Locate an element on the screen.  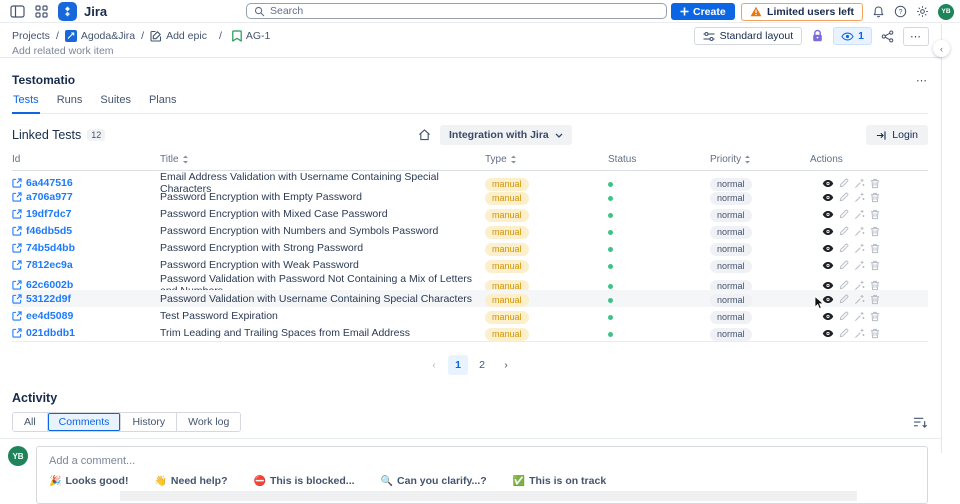
app-switcher-icon is located at coordinates (41, 11).